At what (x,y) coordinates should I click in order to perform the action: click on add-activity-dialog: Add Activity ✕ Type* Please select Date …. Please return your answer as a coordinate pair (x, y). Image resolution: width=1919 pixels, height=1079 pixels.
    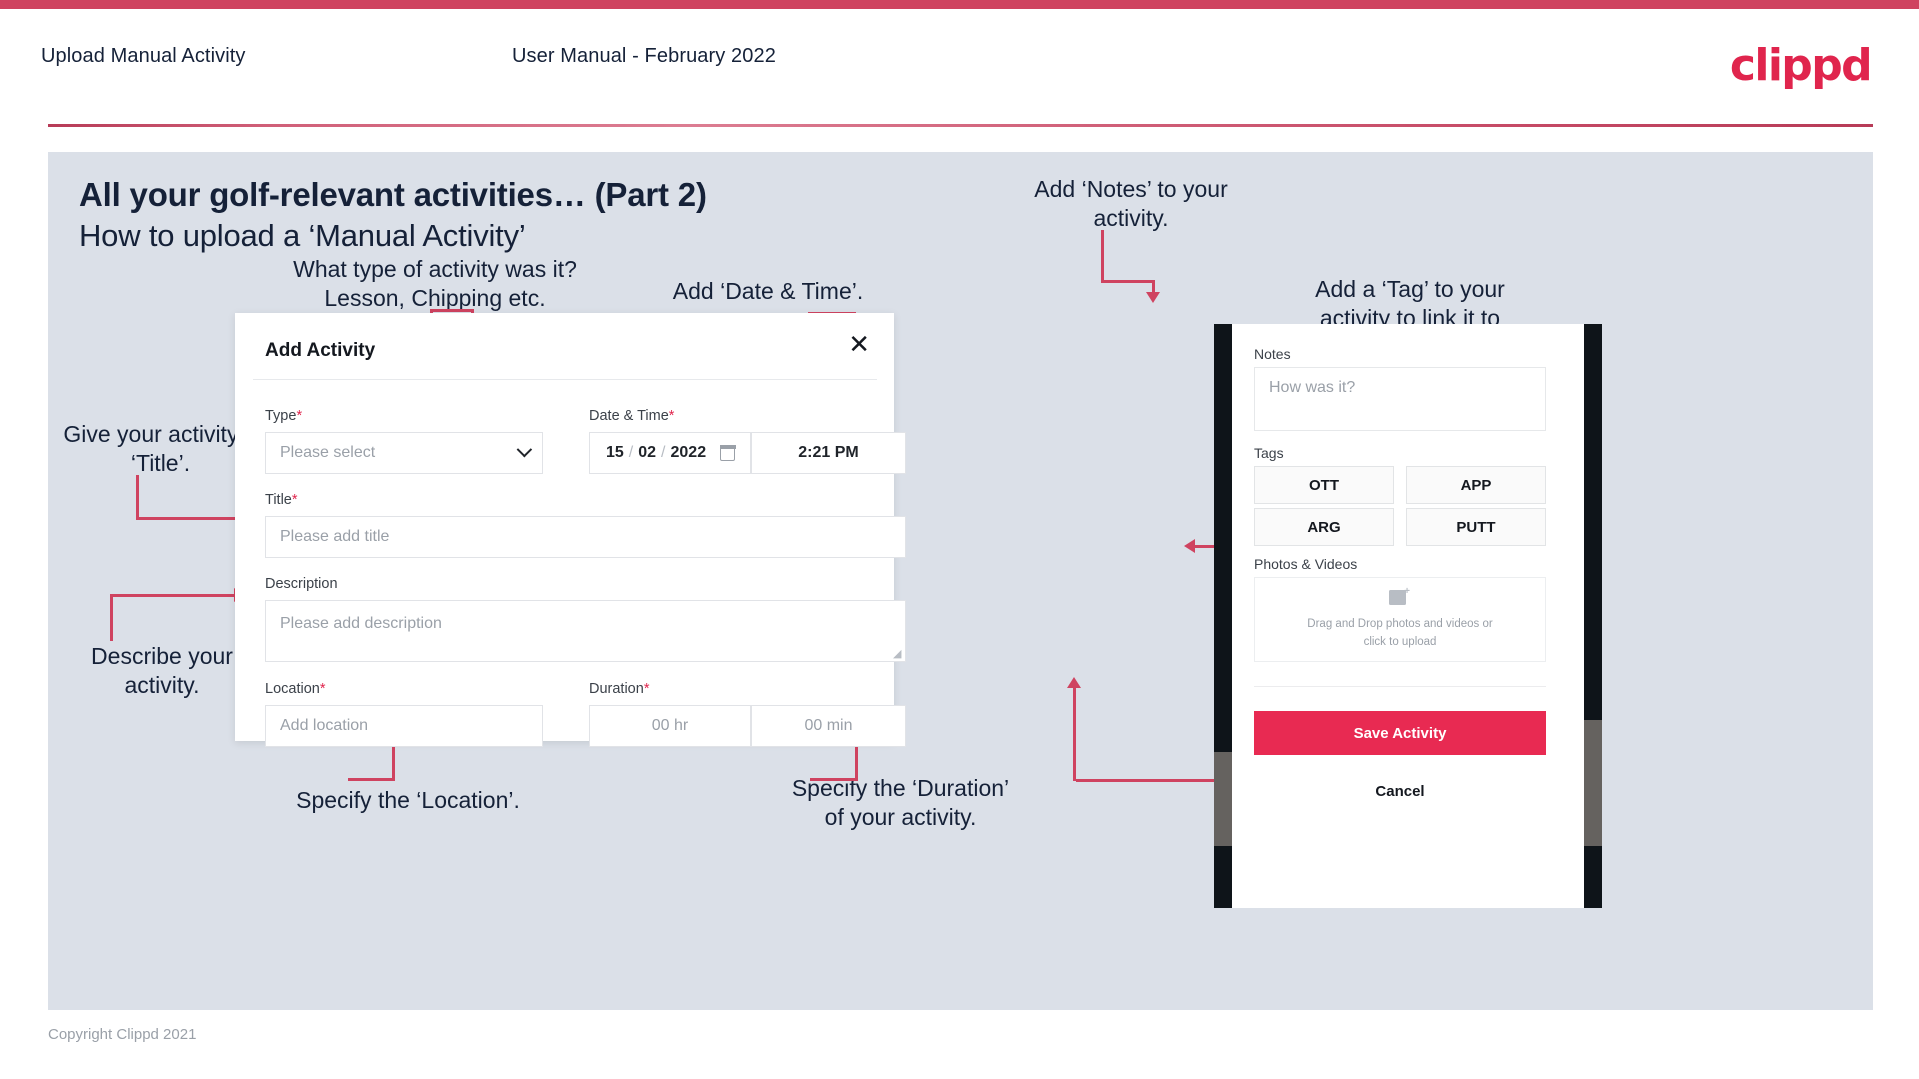
    Looking at the image, I should click on (570, 530).